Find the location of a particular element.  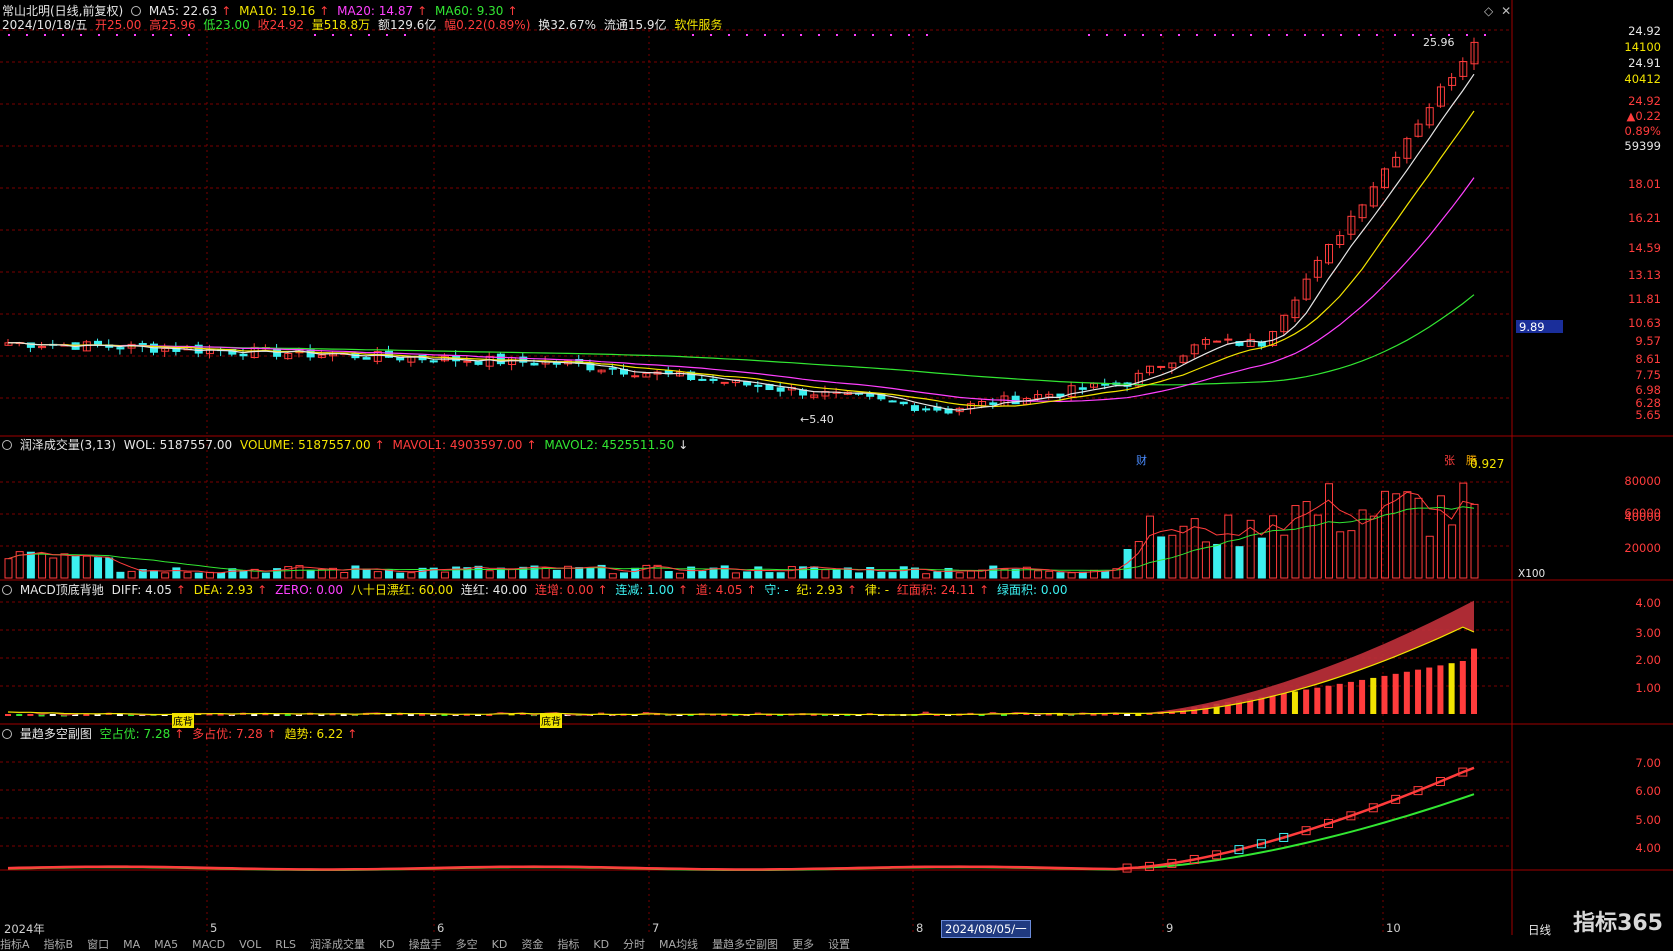

axis-volume-2: 40412 is located at coordinates (1642, 79).